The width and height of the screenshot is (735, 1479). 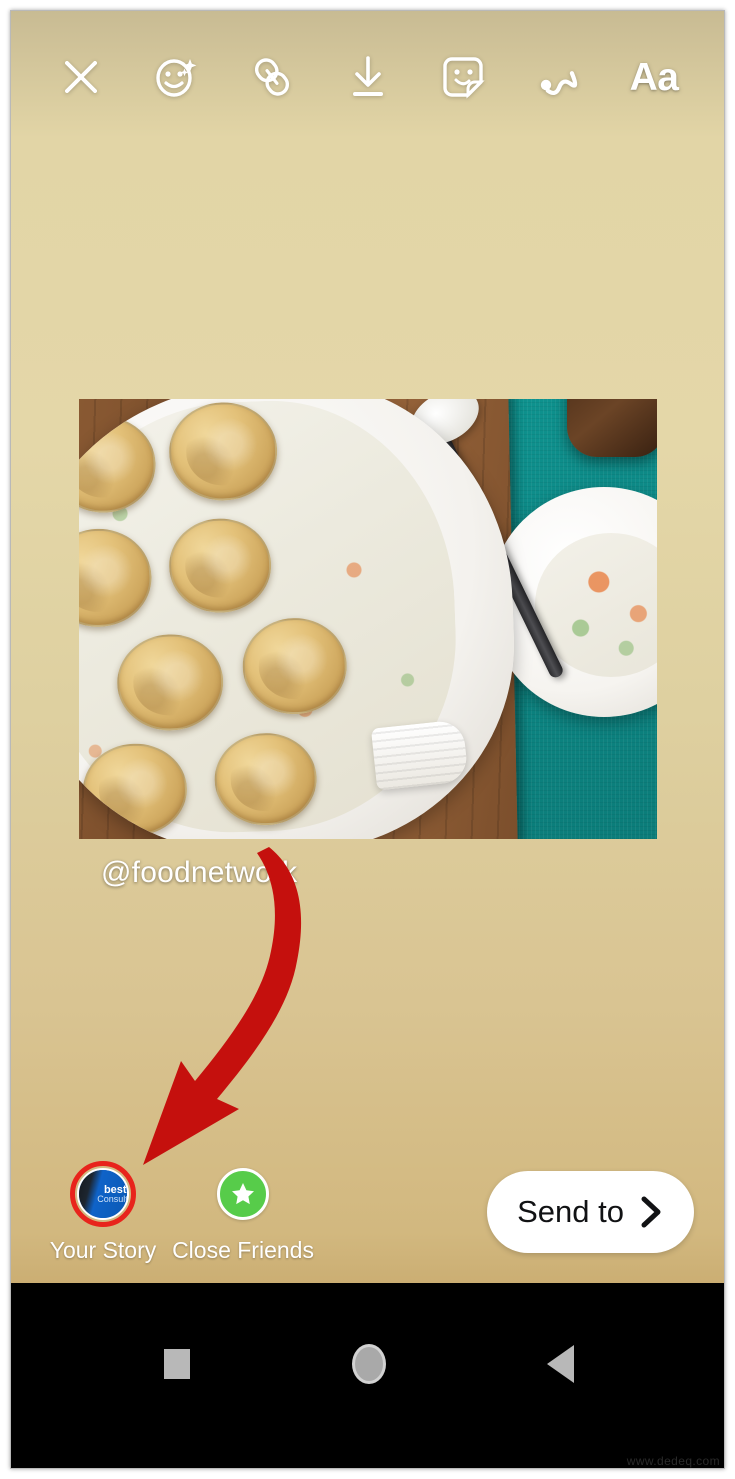 I want to click on story-top-toolbar: Aa, so click(x=367, y=77).